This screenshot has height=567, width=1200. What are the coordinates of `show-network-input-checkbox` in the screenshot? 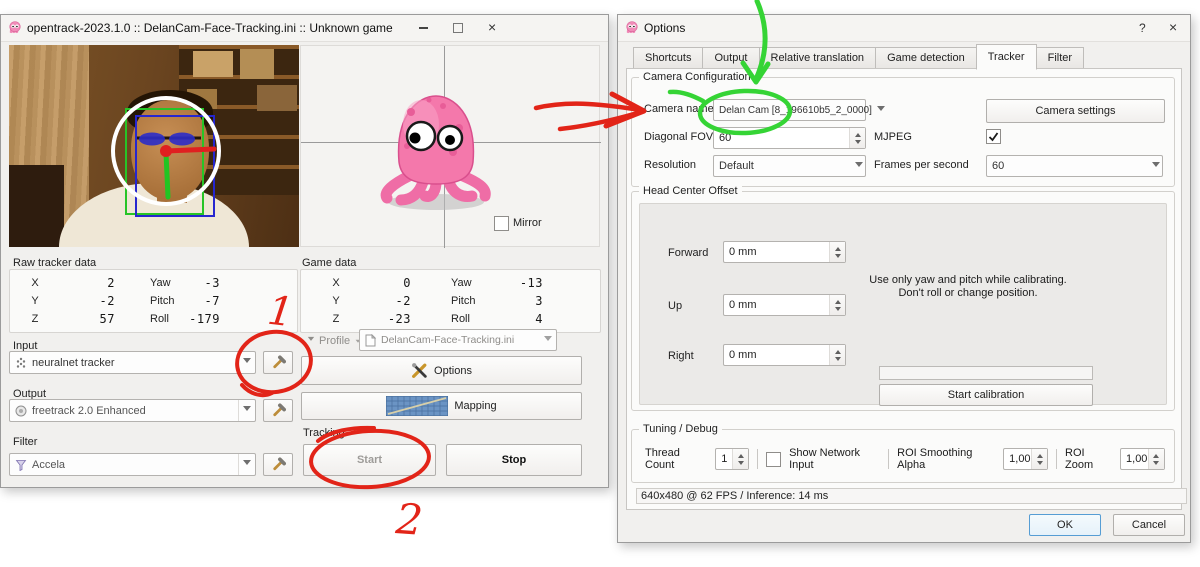 It's located at (774, 459).